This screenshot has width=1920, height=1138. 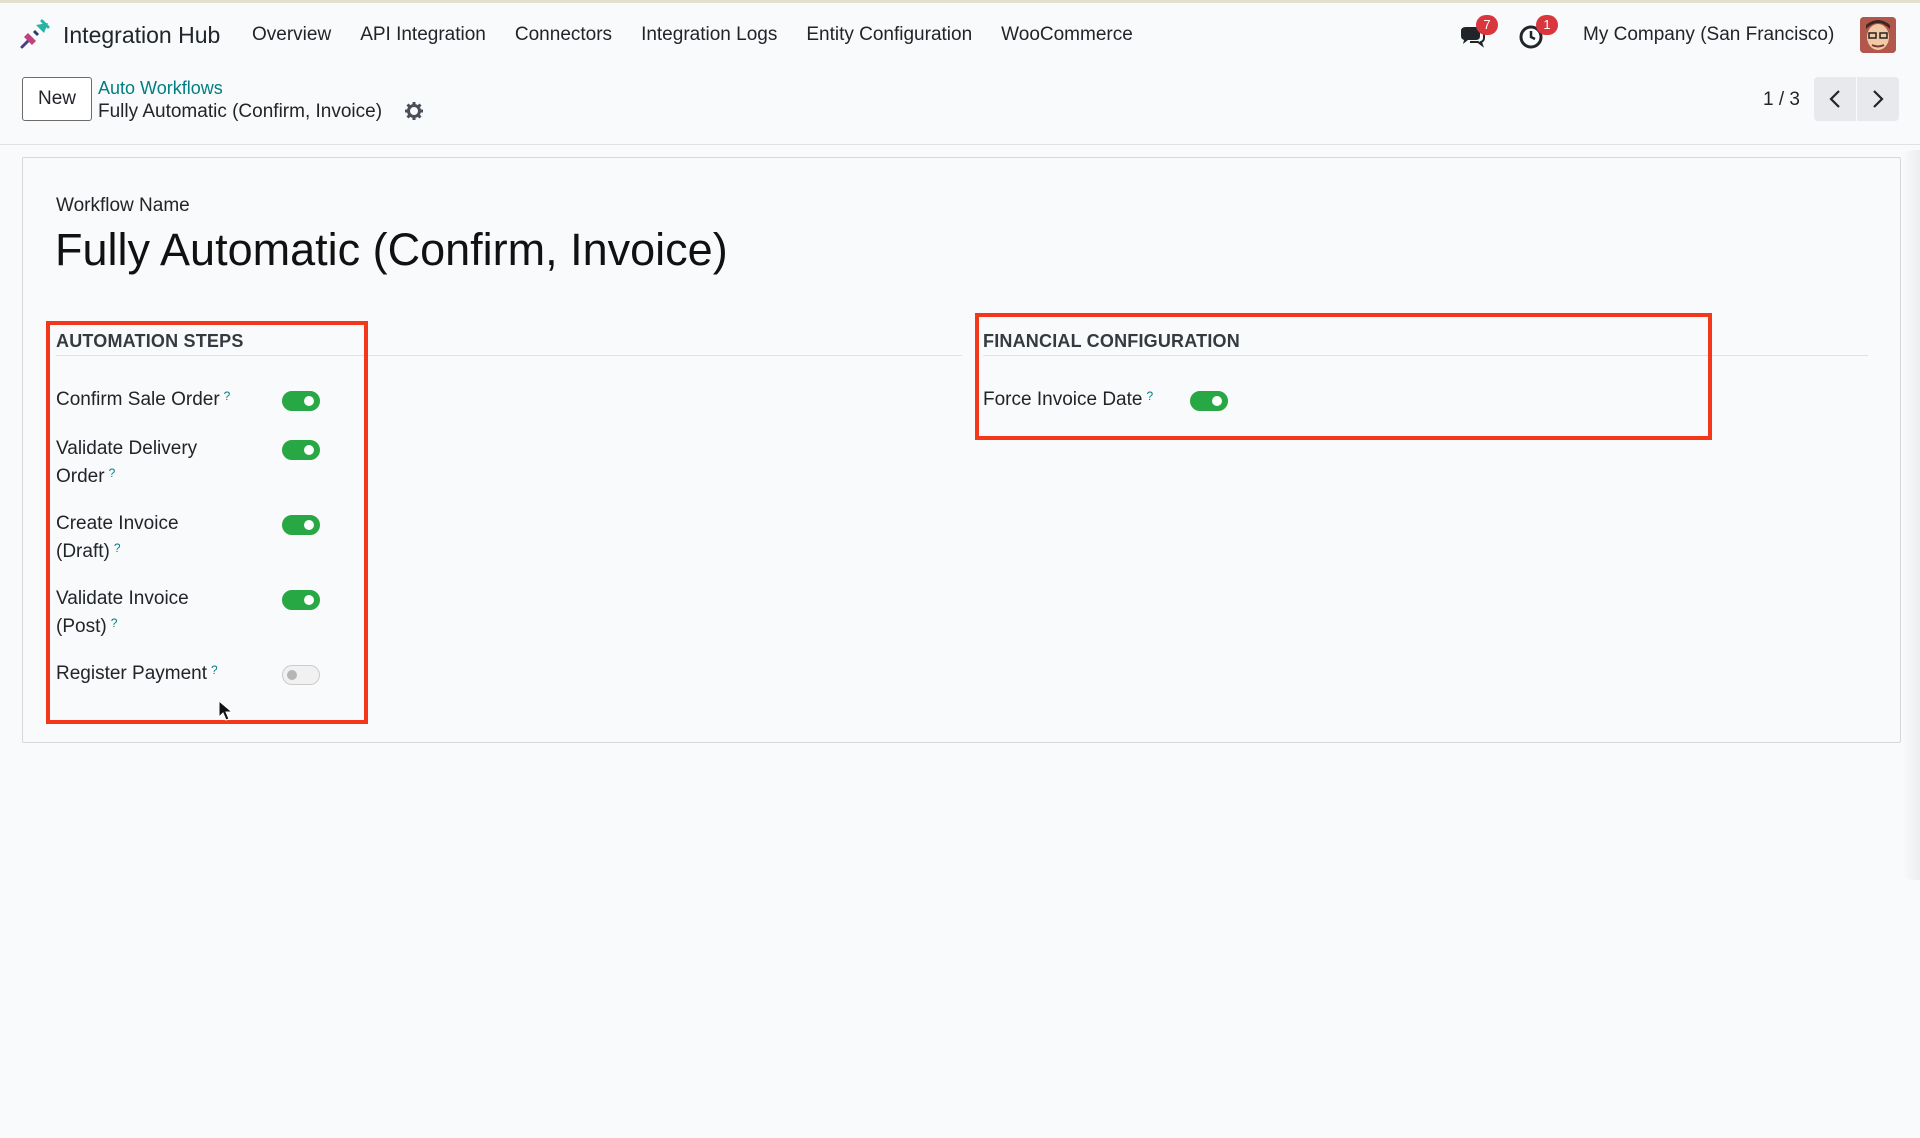 I want to click on mouse-cursor-icon, so click(x=226, y=710).